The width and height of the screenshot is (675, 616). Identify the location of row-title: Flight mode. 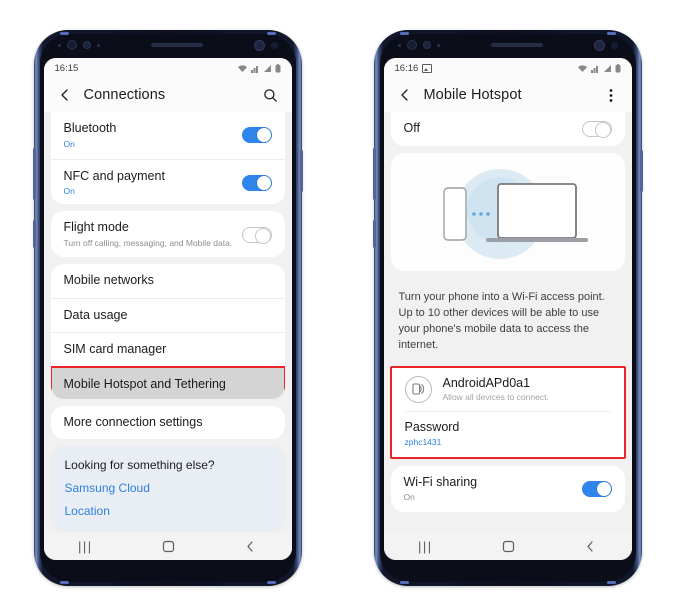
(96, 227).